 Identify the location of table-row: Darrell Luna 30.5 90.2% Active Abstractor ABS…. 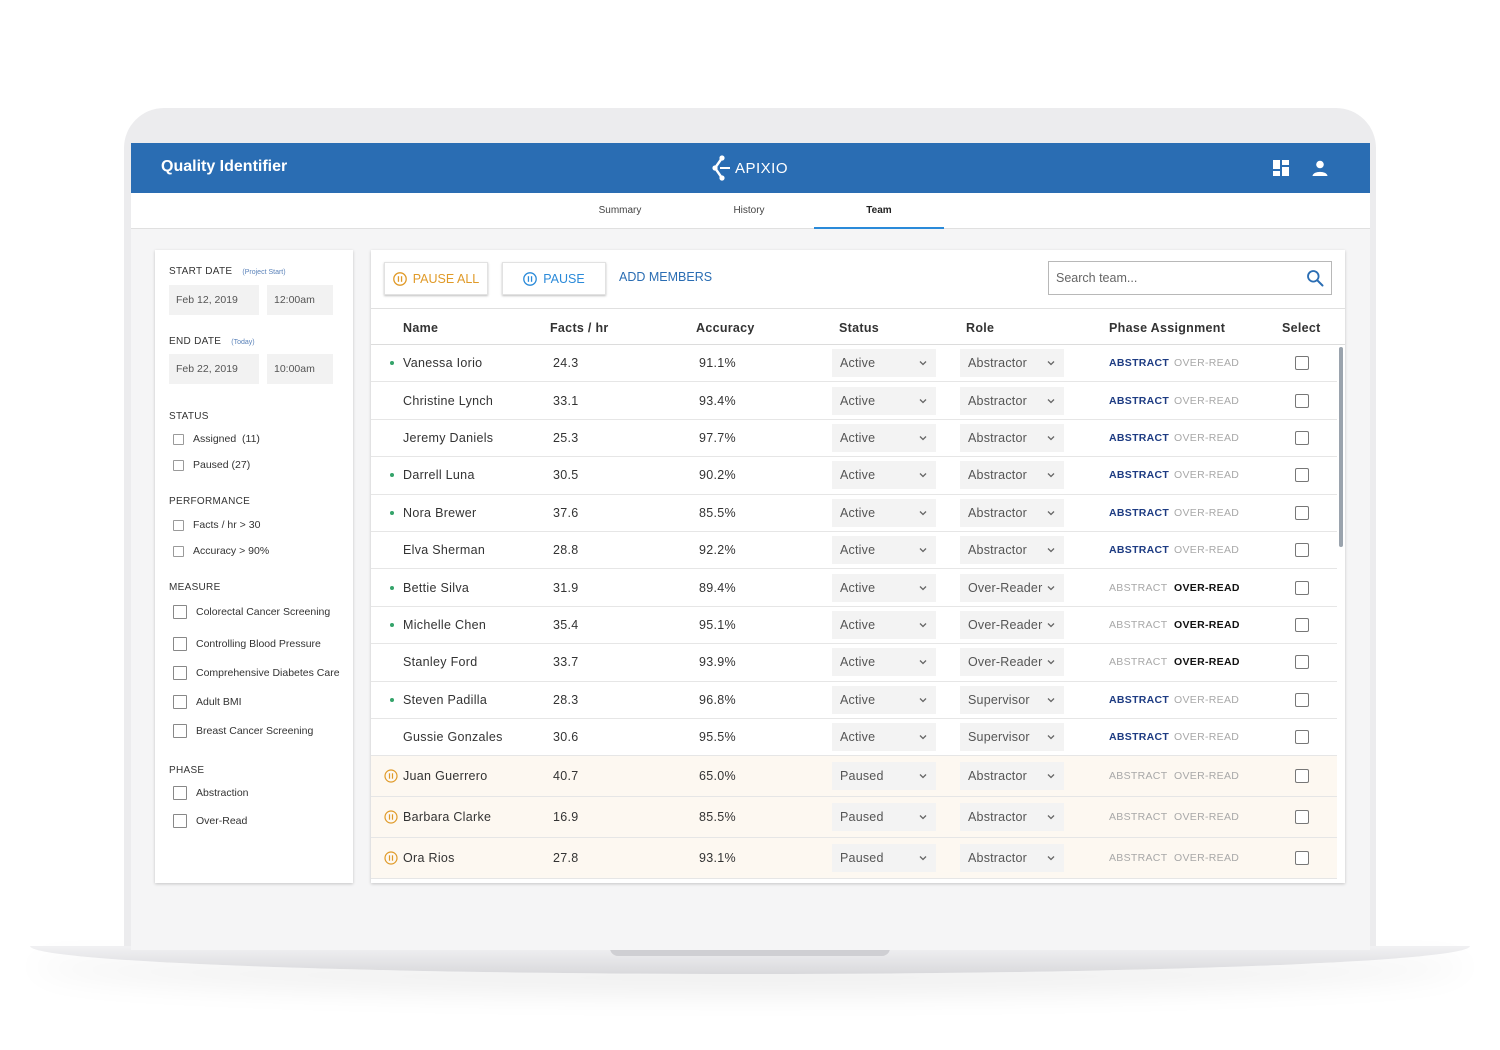
(854, 476).